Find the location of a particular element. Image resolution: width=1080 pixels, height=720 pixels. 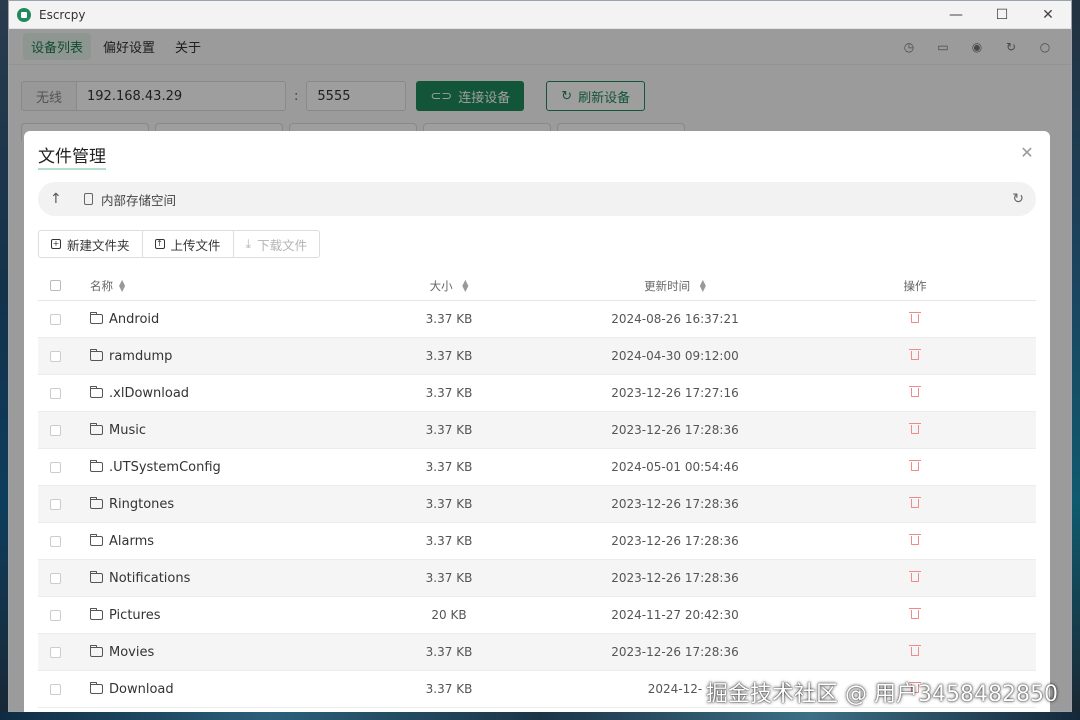

table-row: Ringtones 3.37 KB 2023-12-26 17:28:36 is located at coordinates (537, 504).